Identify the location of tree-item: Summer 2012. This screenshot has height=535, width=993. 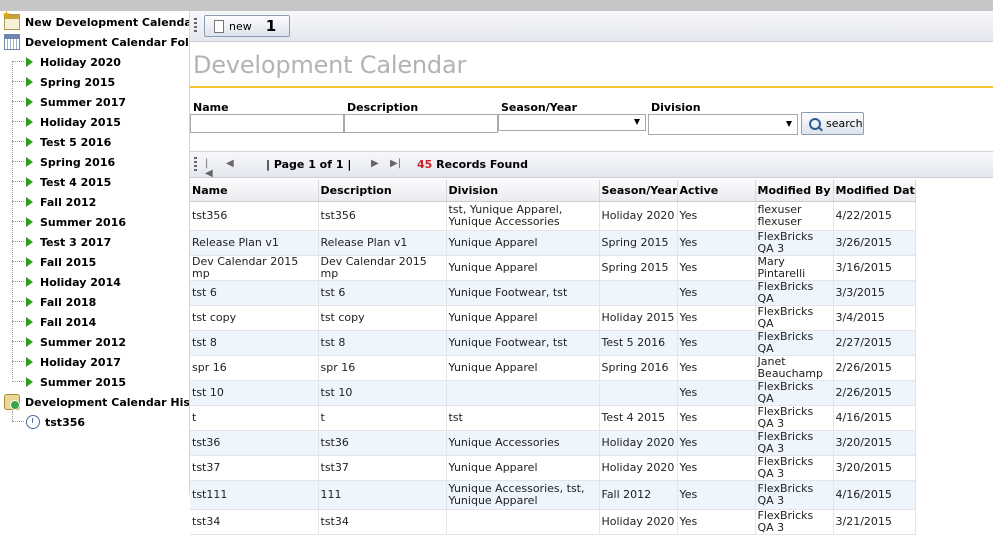
(69, 342).